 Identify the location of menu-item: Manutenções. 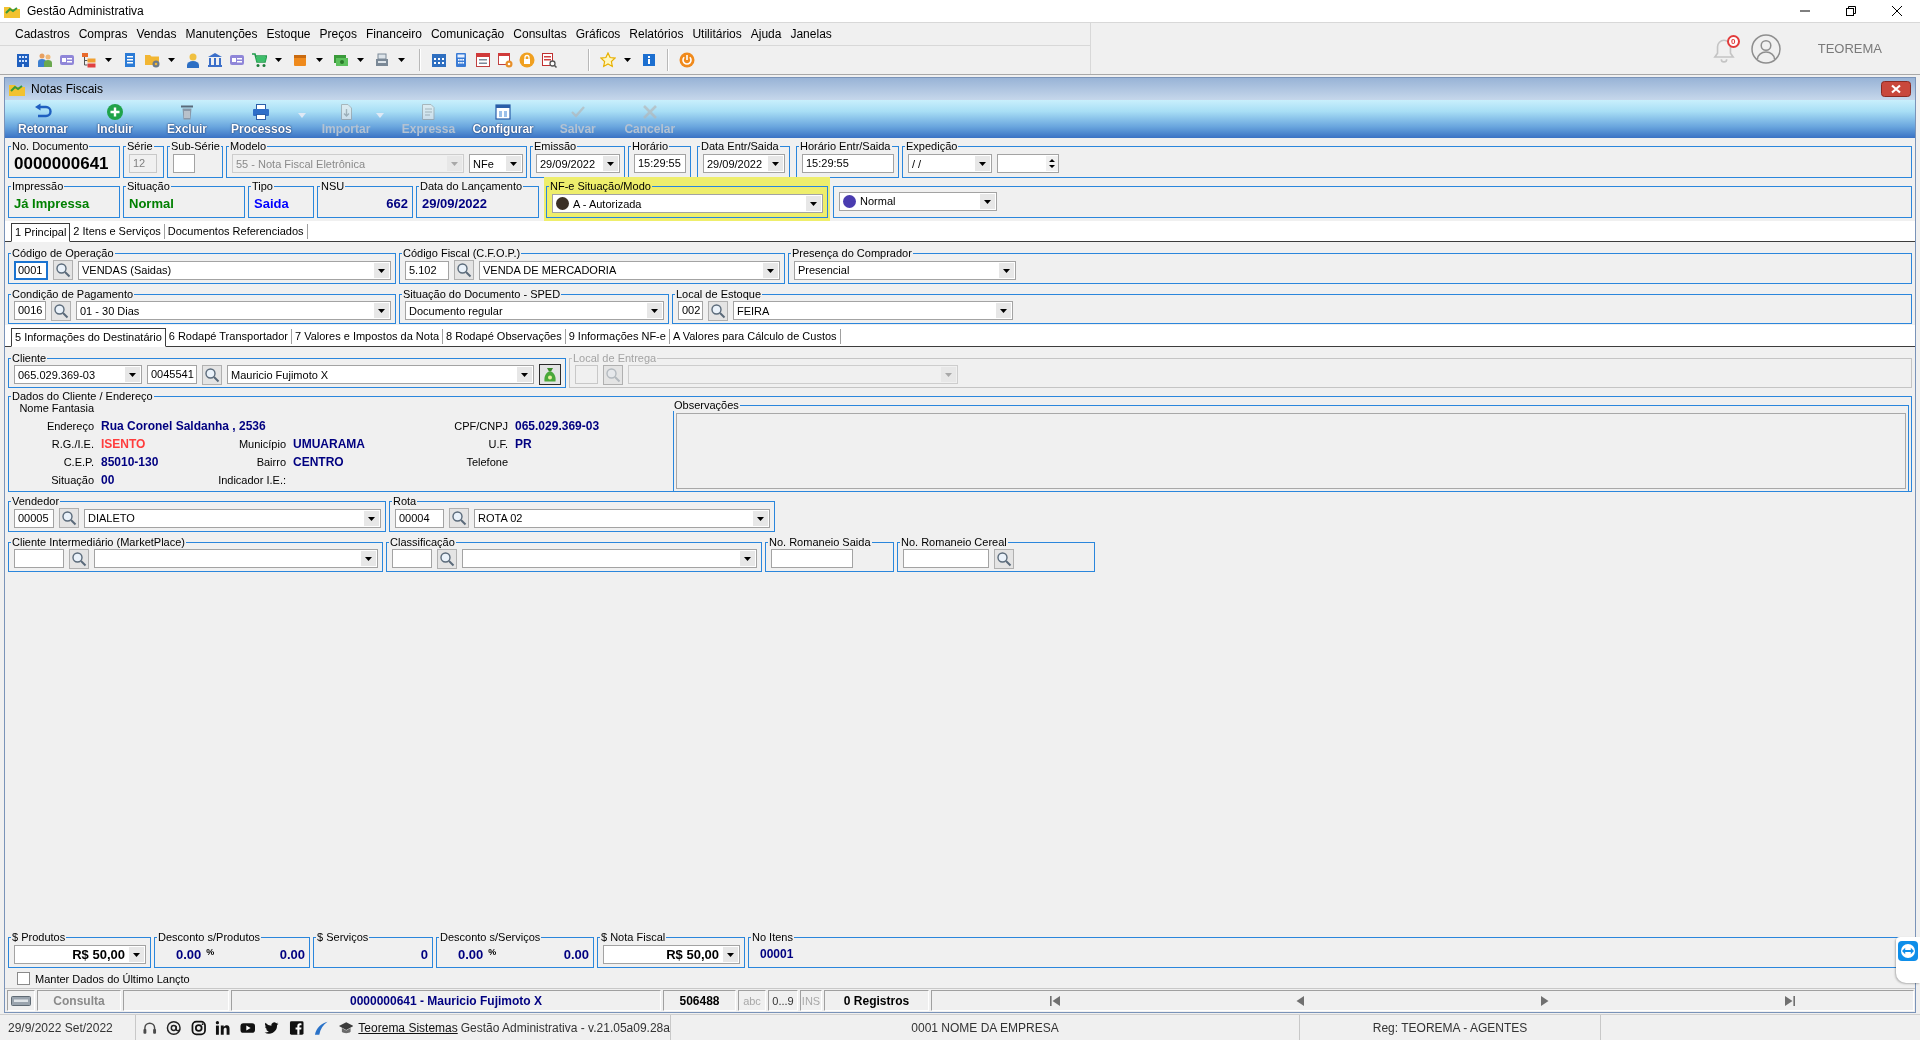
(221, 34).